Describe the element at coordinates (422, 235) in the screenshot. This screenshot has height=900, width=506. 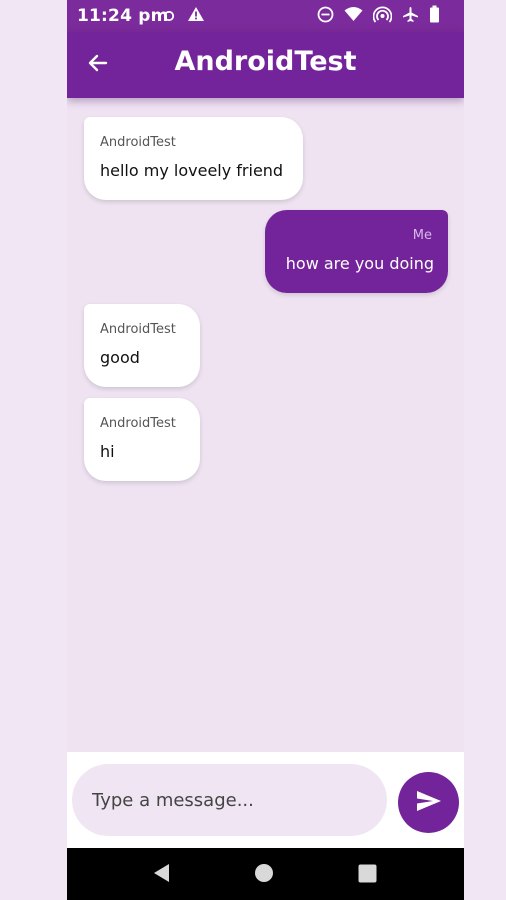
I see `message-sender: Me` at that location.